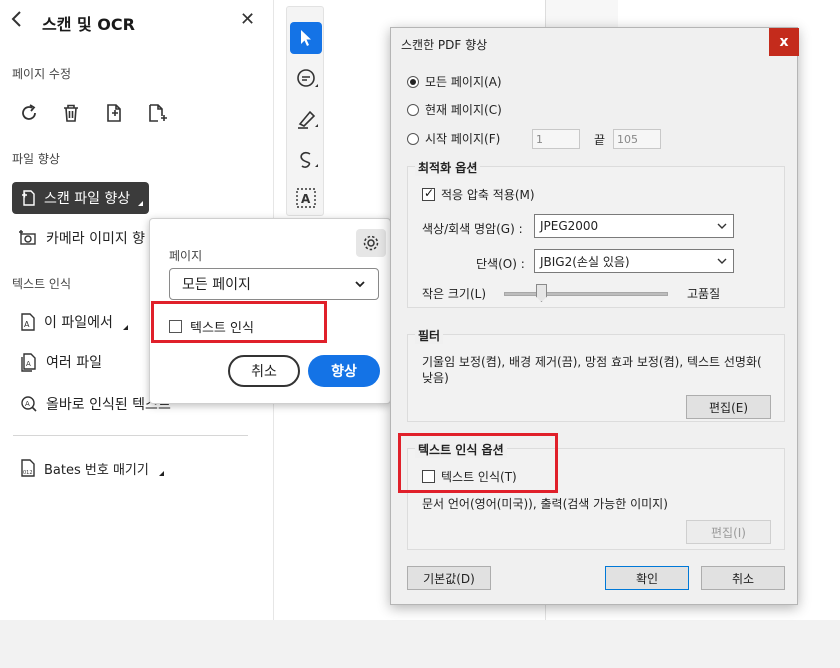  What do you see at coordinates (30, 114) in the screenshot?
I see `rotate-icon` at bounding box center [30, 114].